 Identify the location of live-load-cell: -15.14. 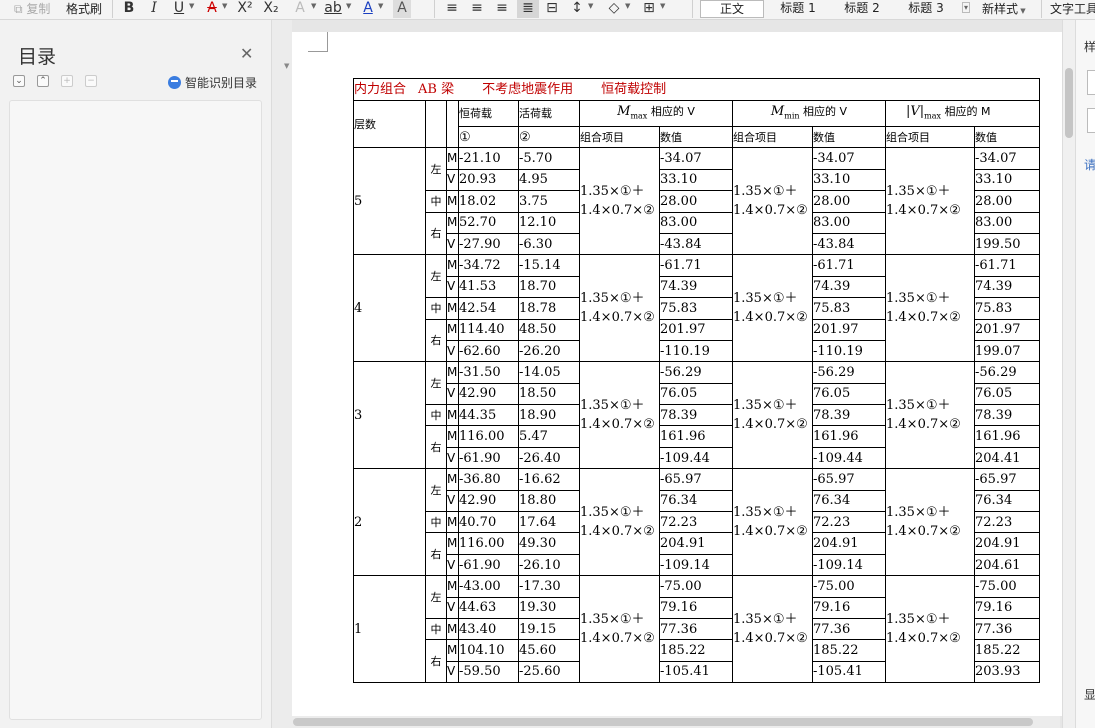
(549, 265).